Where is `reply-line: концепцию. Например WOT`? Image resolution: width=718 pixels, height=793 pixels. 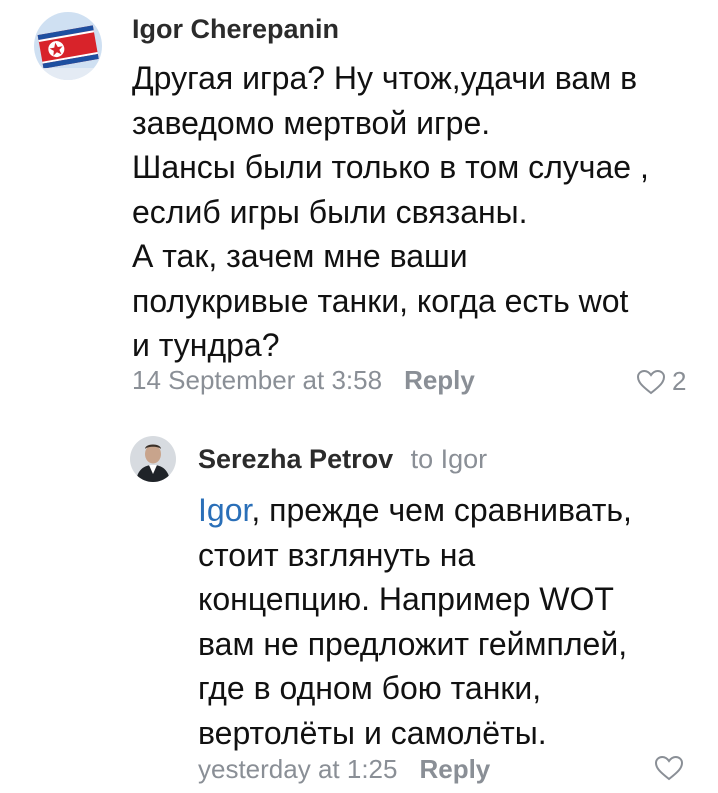
reply-line: концепцию. Например WOT is located at coordinates (406, 599).